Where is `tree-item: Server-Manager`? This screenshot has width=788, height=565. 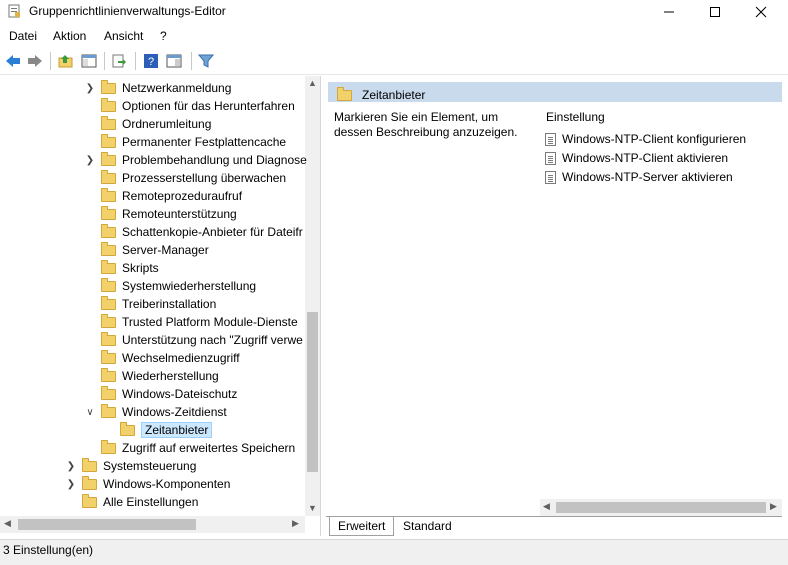
tree-item: Server-Manager is located at coordinates (147, 250).